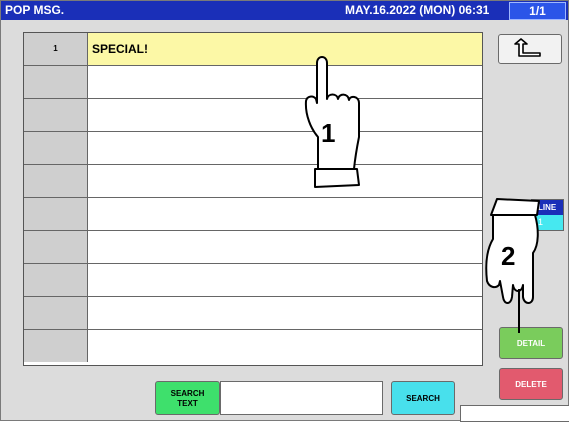 This screenshot has height=422, width=569. What do you see at coordinates (187, 403) in the screenshot?
I see `search-text-label-line2: TEXT` at bounding box center [187, 403].